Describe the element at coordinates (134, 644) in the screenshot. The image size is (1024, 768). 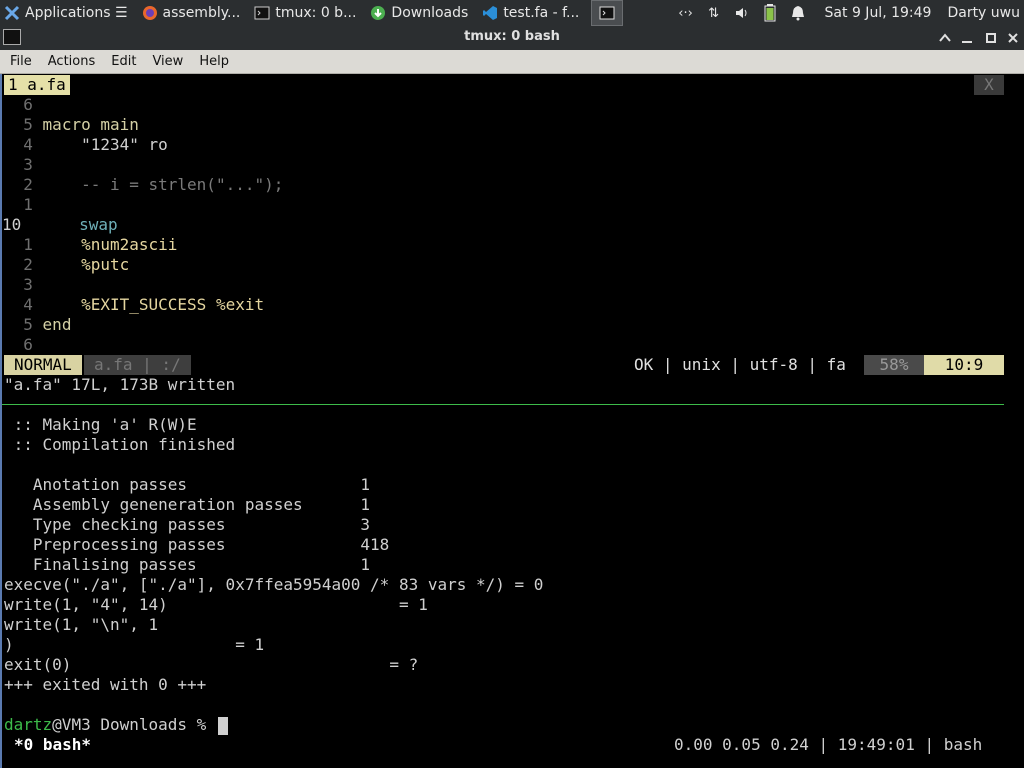
I see `shell-output-line: ) = 1` at that location.